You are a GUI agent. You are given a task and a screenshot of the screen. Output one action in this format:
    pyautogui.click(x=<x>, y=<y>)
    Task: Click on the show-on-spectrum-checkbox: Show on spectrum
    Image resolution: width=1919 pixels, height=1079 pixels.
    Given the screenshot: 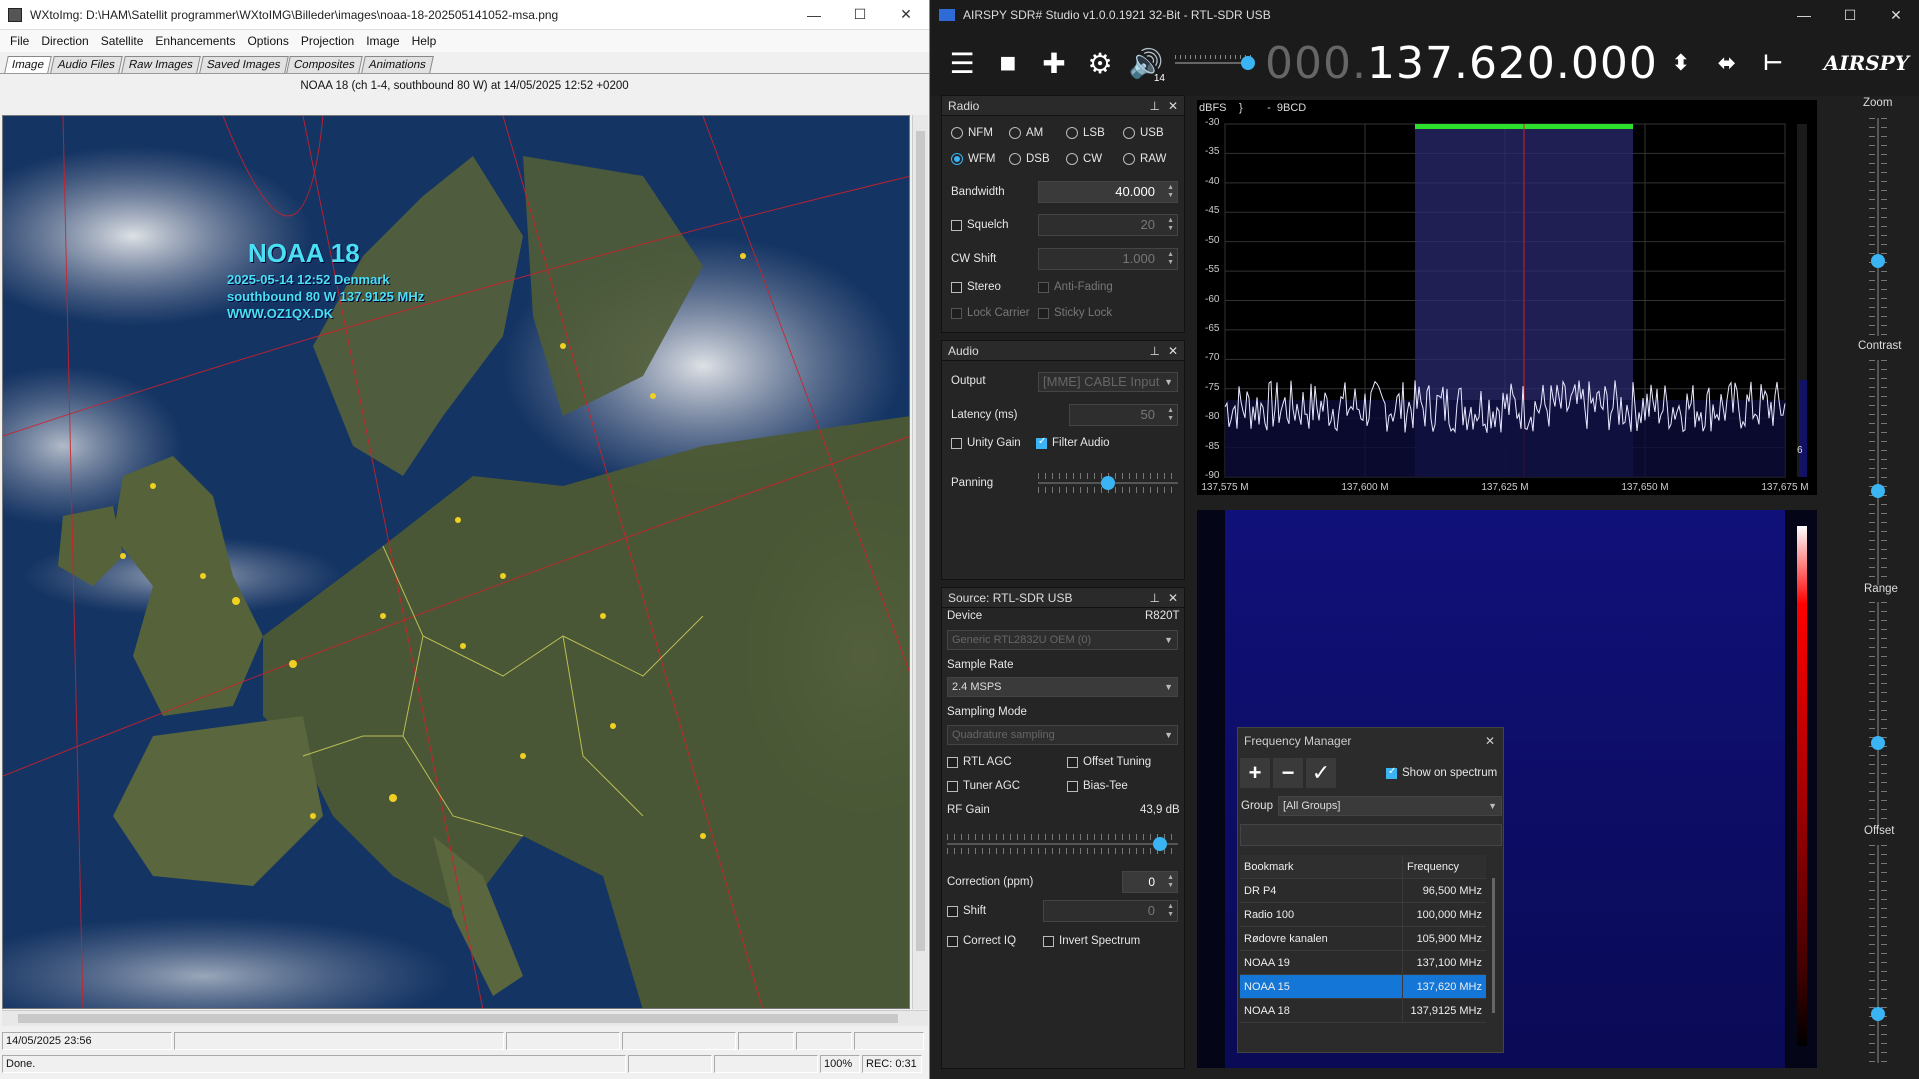 What is the action you would take?
    pyautogui.click(x=1441, y=772)
    